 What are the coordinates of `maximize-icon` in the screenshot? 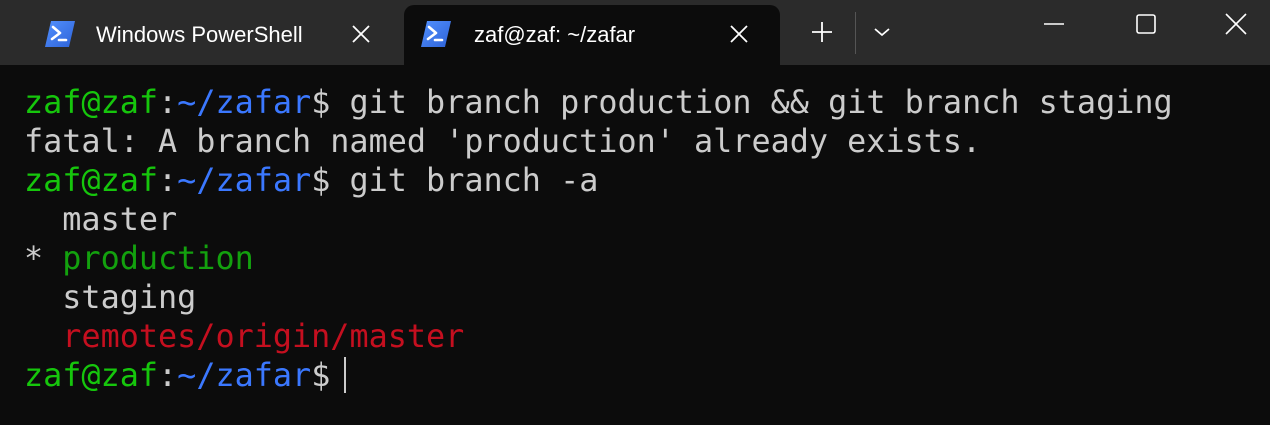 It's located at (1146, 24).